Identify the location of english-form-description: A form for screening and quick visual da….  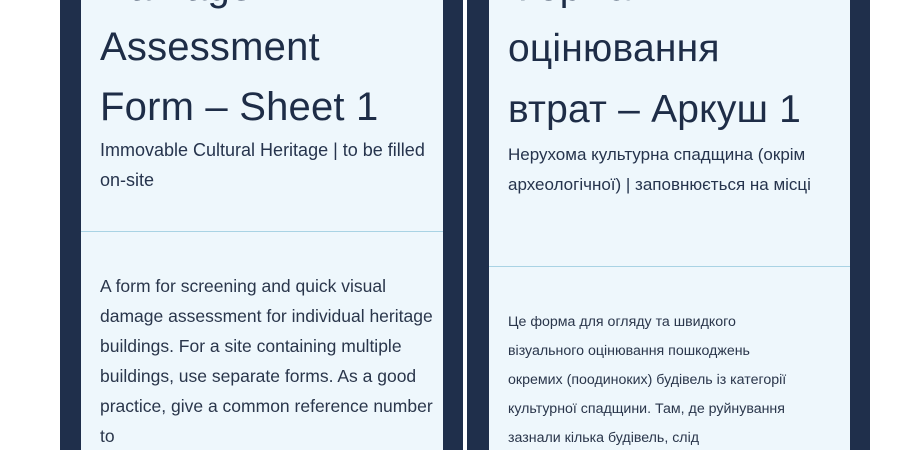
(266, 361).